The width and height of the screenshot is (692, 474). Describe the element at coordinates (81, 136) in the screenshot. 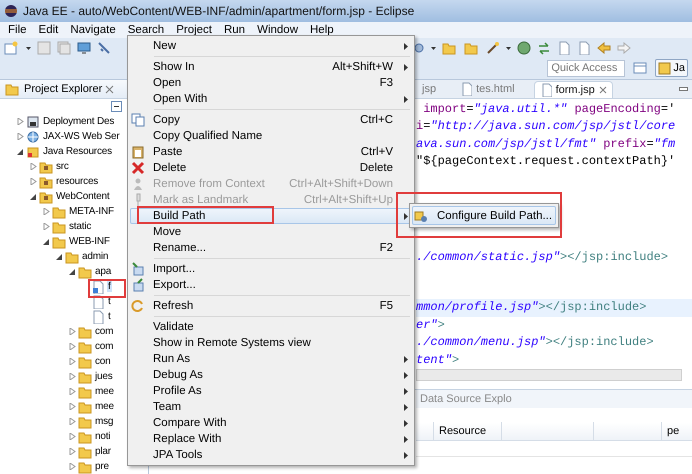

I see `tree-item: JAX-WS Web Ser` at that location.